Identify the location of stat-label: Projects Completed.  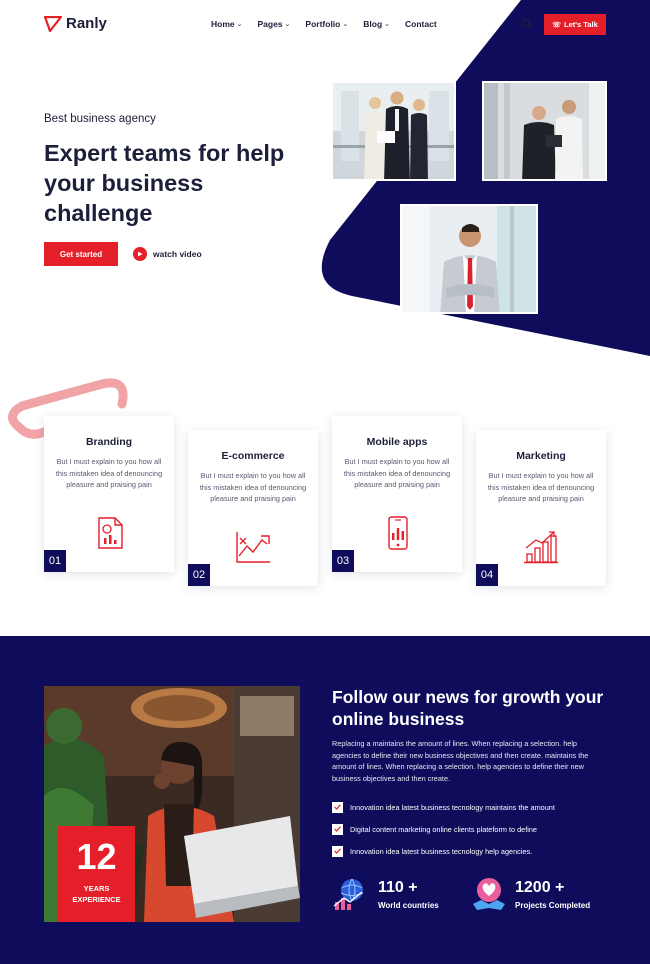
(553, 905).